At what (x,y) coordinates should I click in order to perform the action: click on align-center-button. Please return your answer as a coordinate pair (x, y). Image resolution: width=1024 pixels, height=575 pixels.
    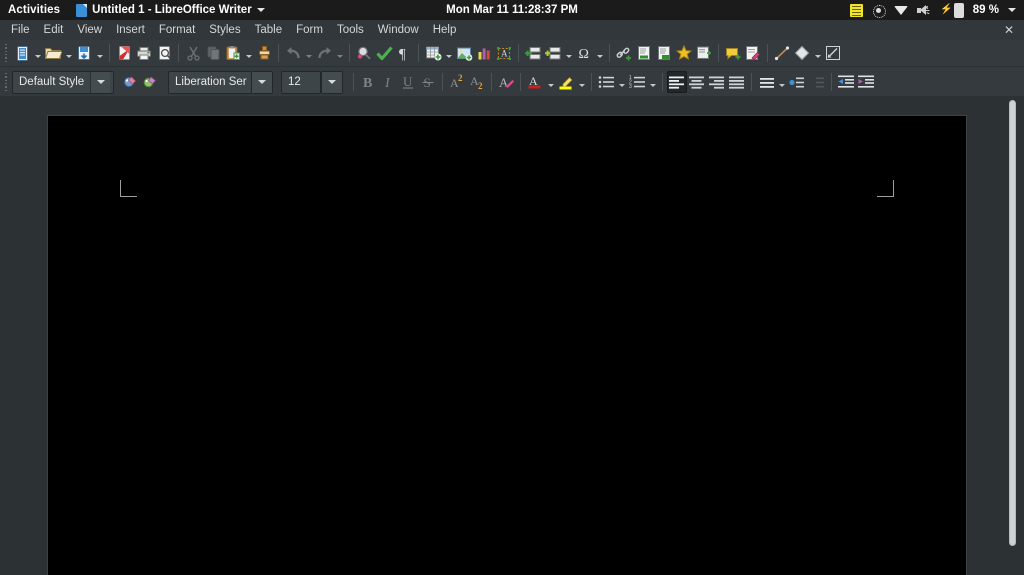
    Looking at the image, I should click on (697, 82).